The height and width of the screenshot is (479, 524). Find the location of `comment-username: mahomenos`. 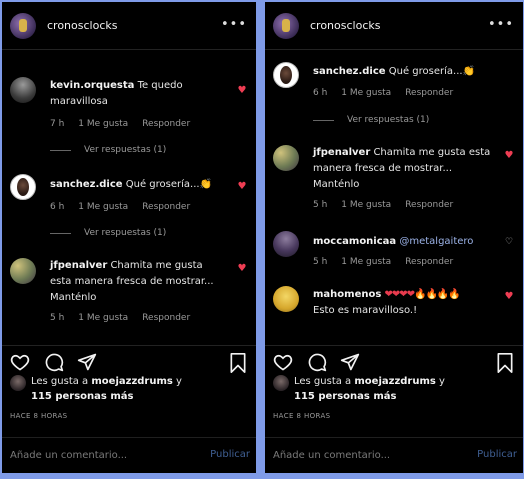

comment-username: mahomenos is located at coordinates (347, 294).